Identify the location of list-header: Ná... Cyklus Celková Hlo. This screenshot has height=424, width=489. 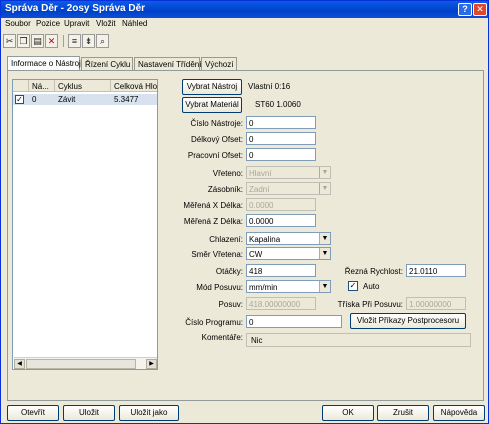
(85, 86).